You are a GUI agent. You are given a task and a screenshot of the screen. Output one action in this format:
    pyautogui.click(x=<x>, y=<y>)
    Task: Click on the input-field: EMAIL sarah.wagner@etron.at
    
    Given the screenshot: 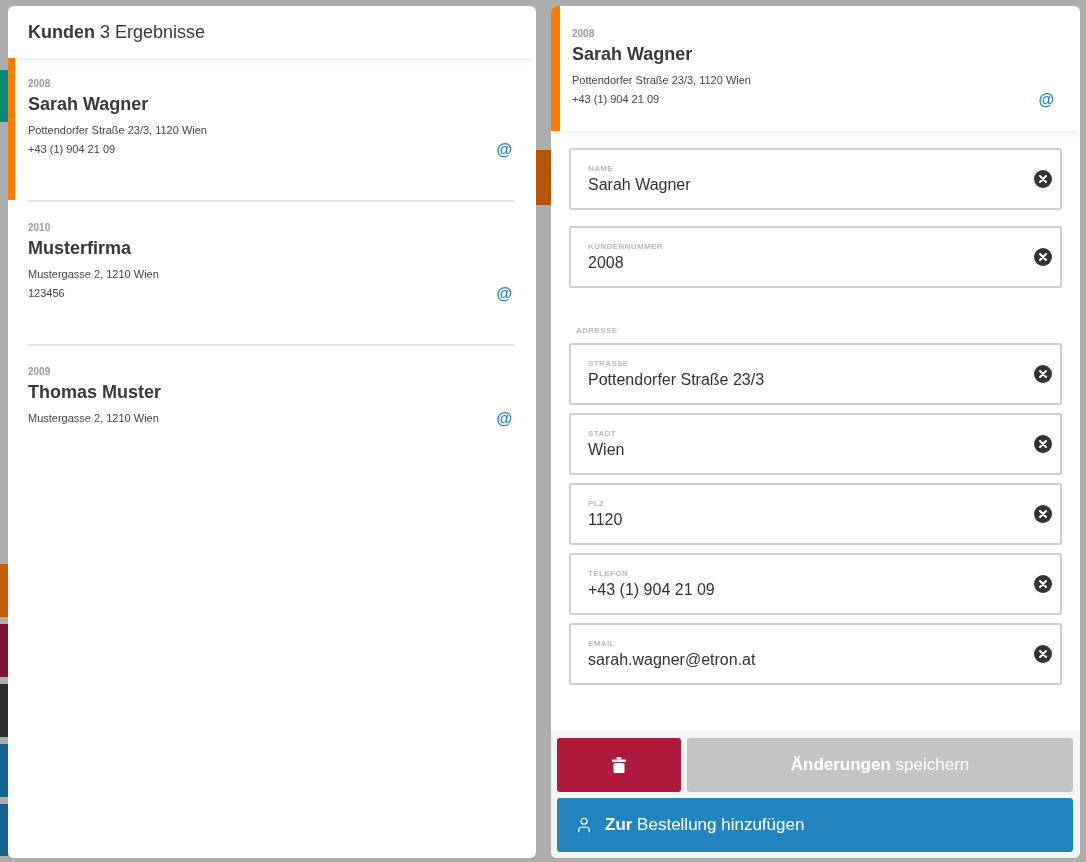 What is the action you would take?
    pyautogui.click(x=815, y=654)
    